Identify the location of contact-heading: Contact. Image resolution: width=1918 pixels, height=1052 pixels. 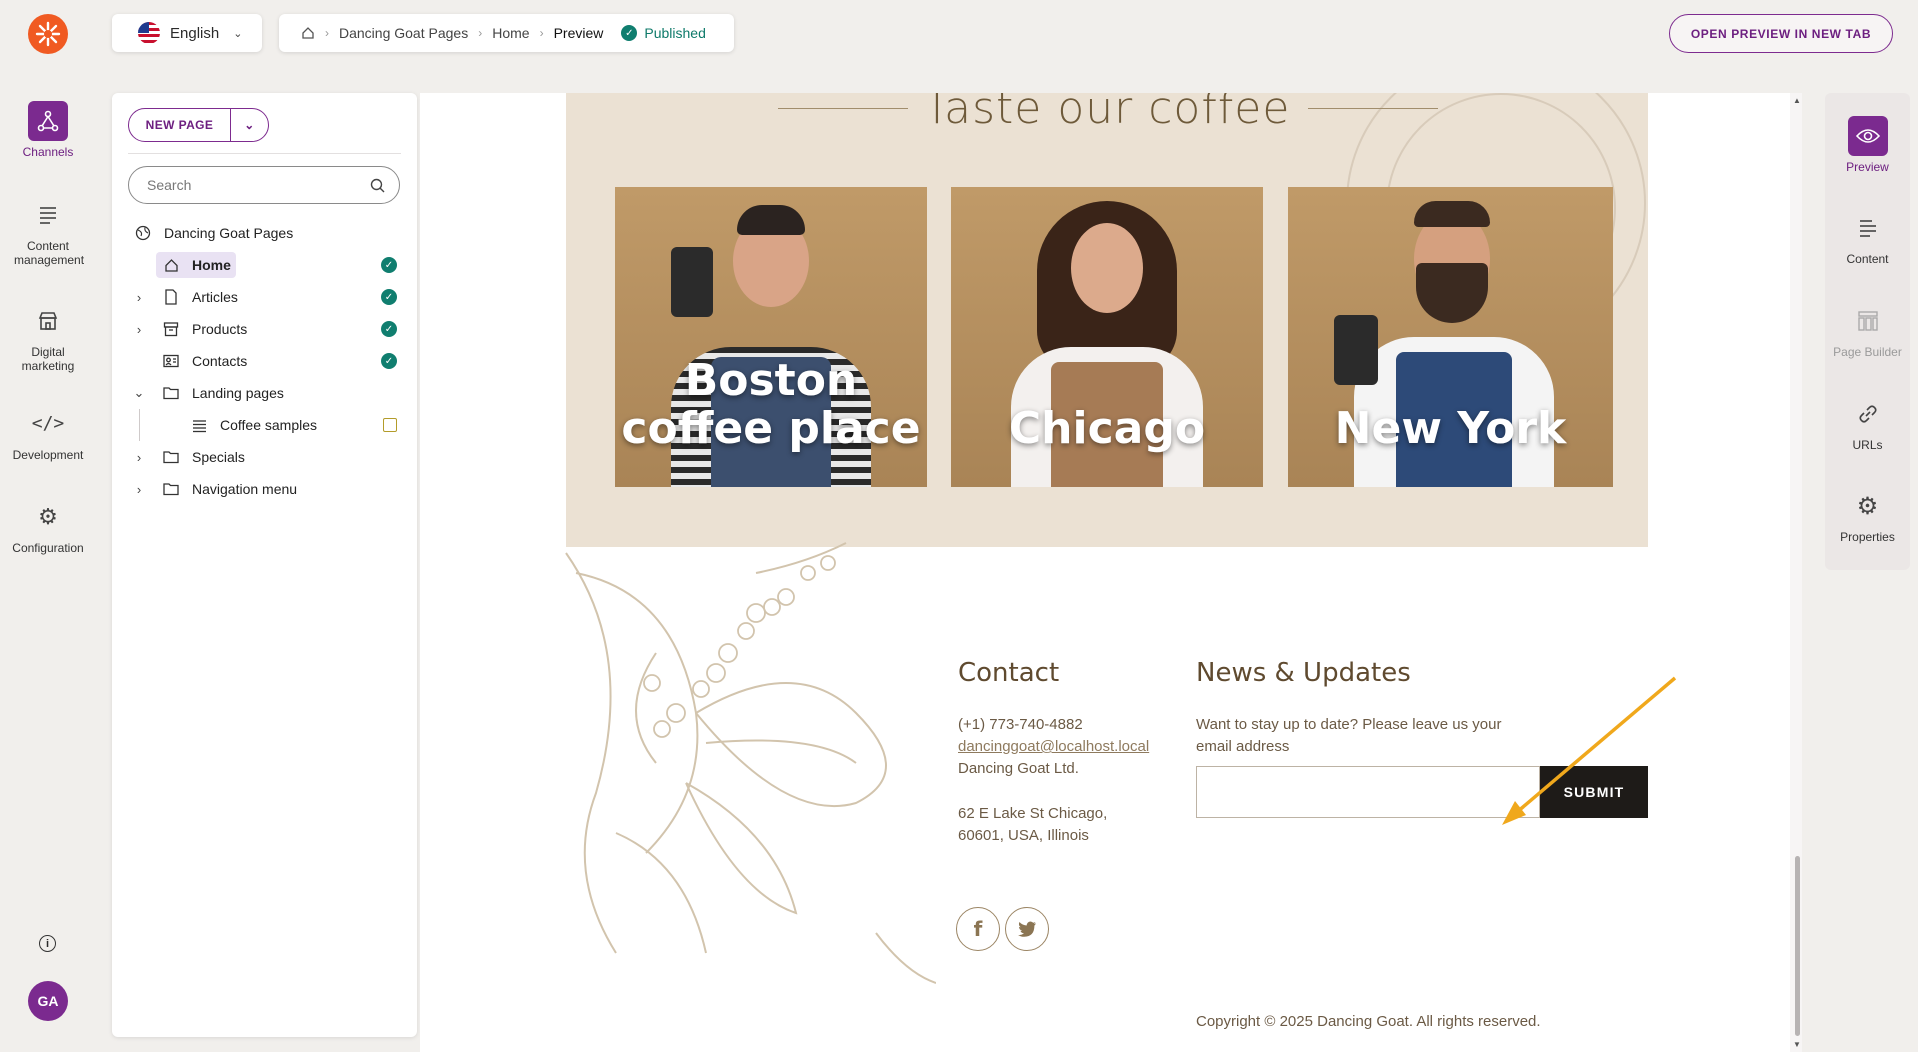
(1009, 673).